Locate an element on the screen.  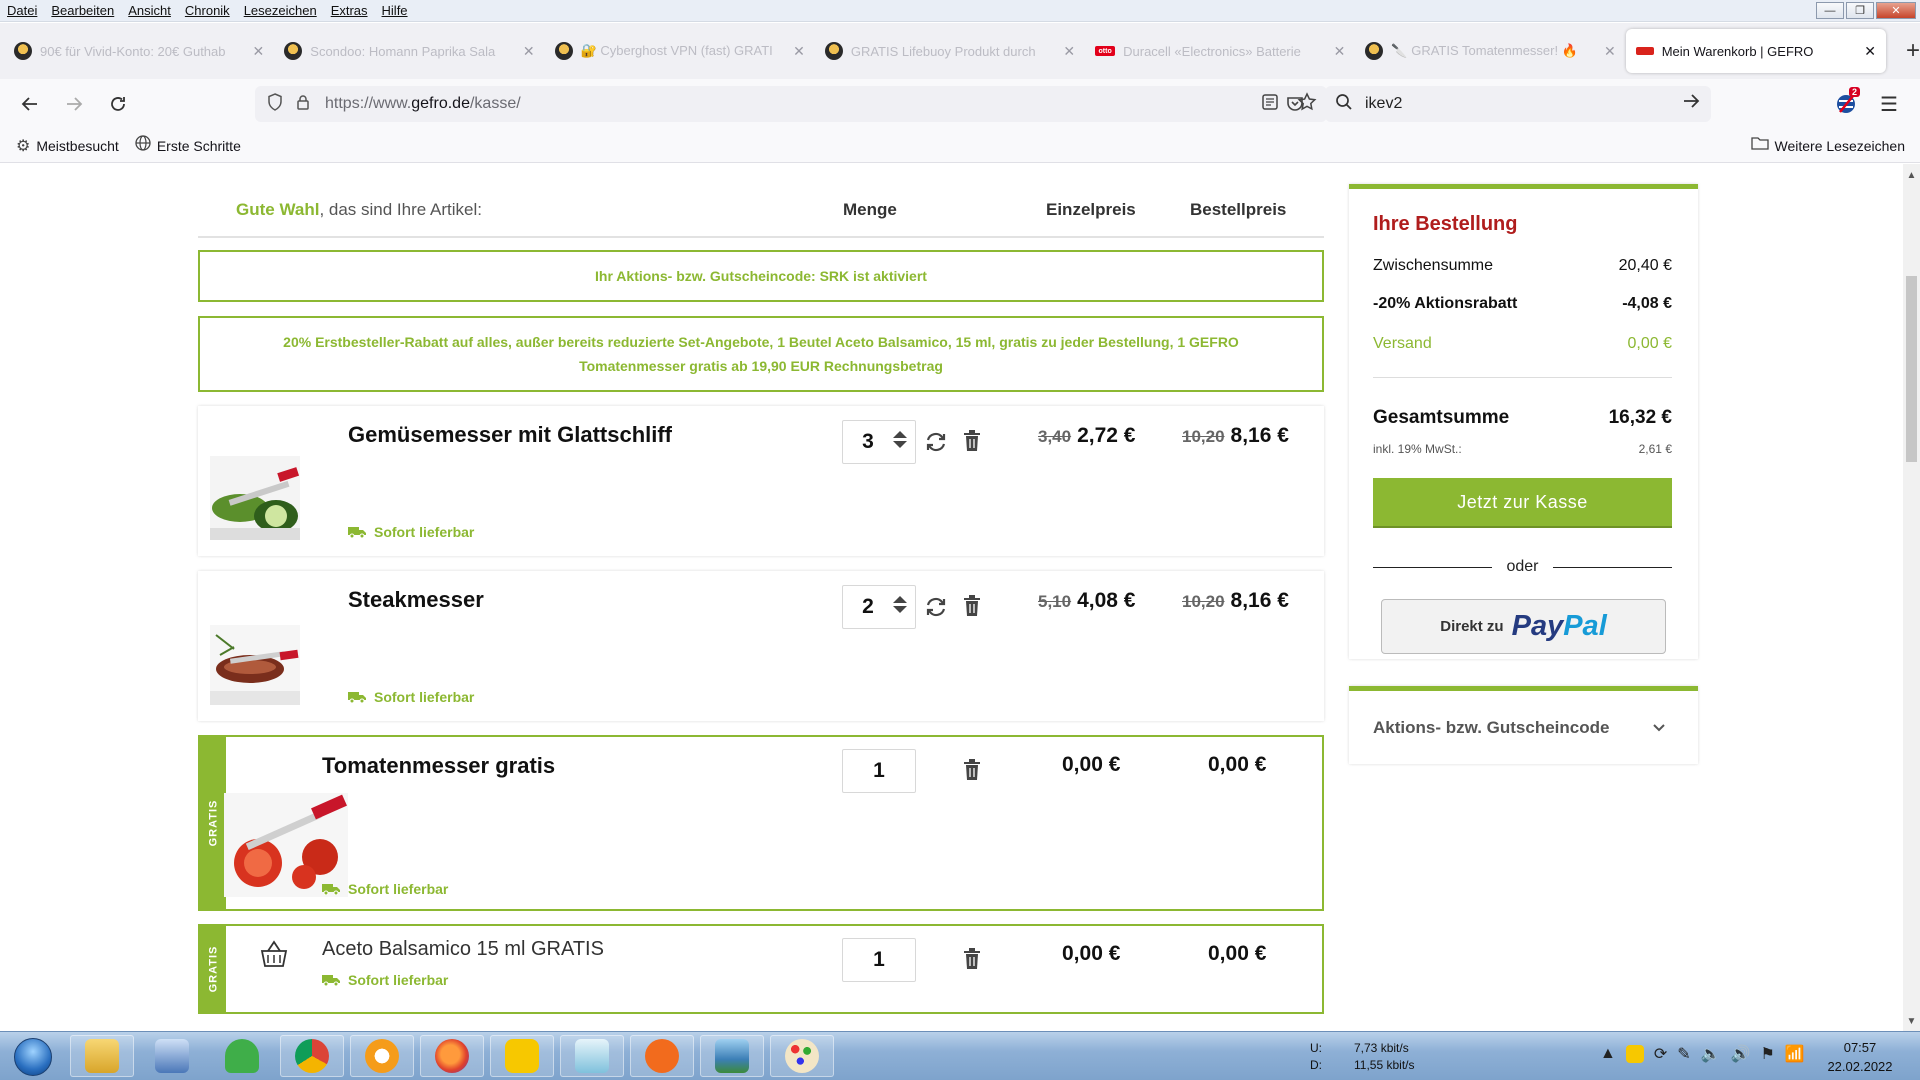
extension-icon: 2 is located at coordinates (1847, 101).